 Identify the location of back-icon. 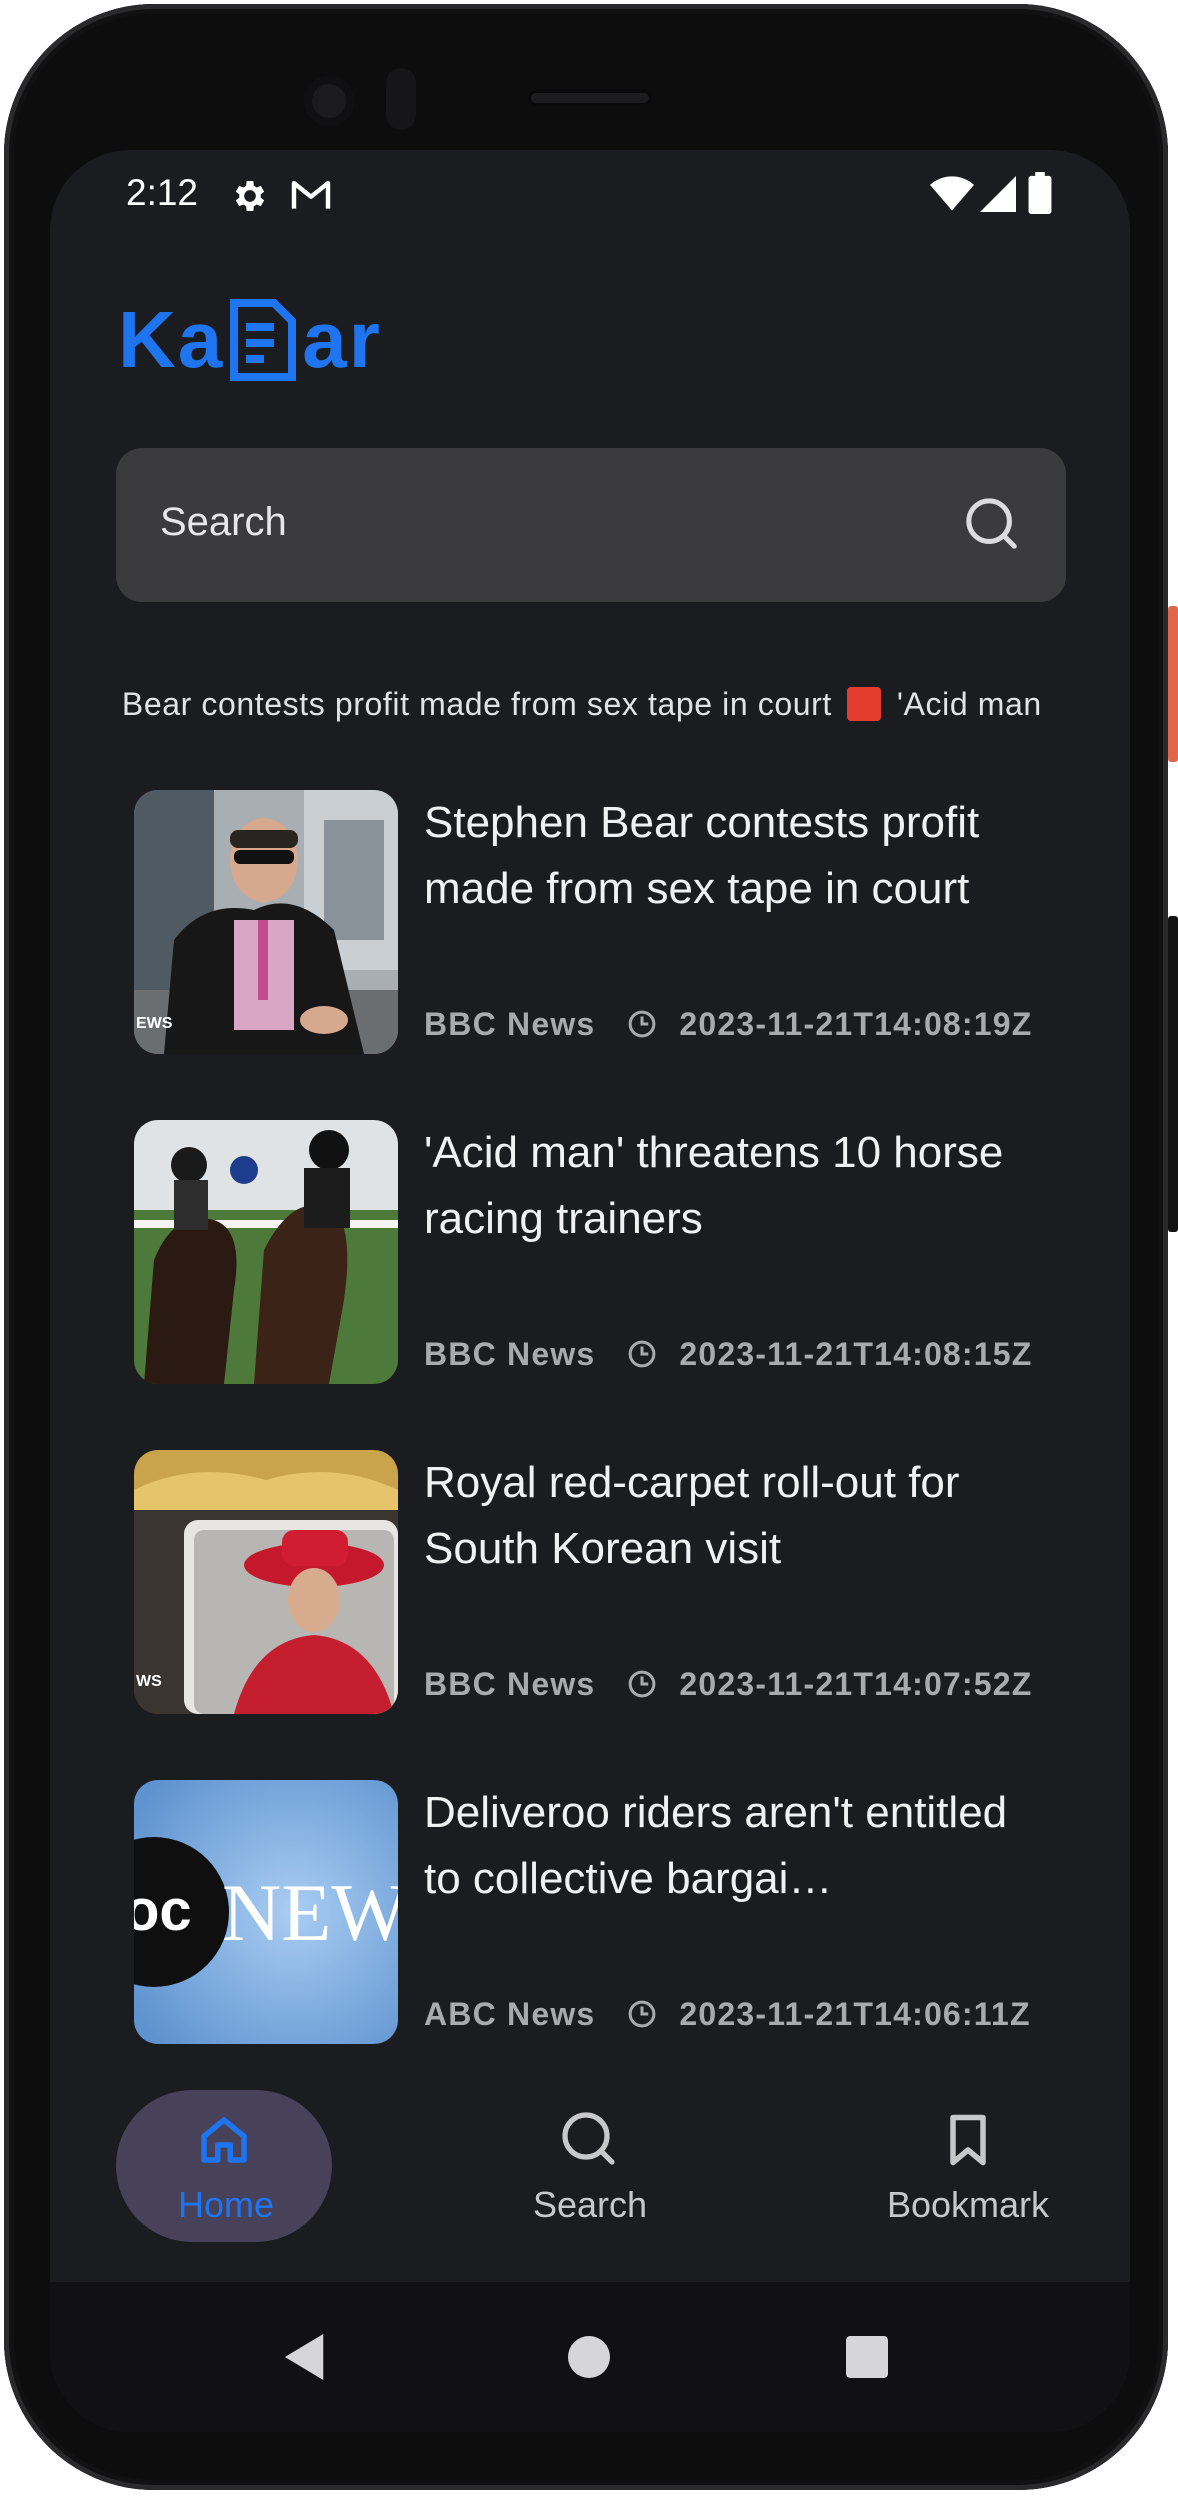
(306, 2357).